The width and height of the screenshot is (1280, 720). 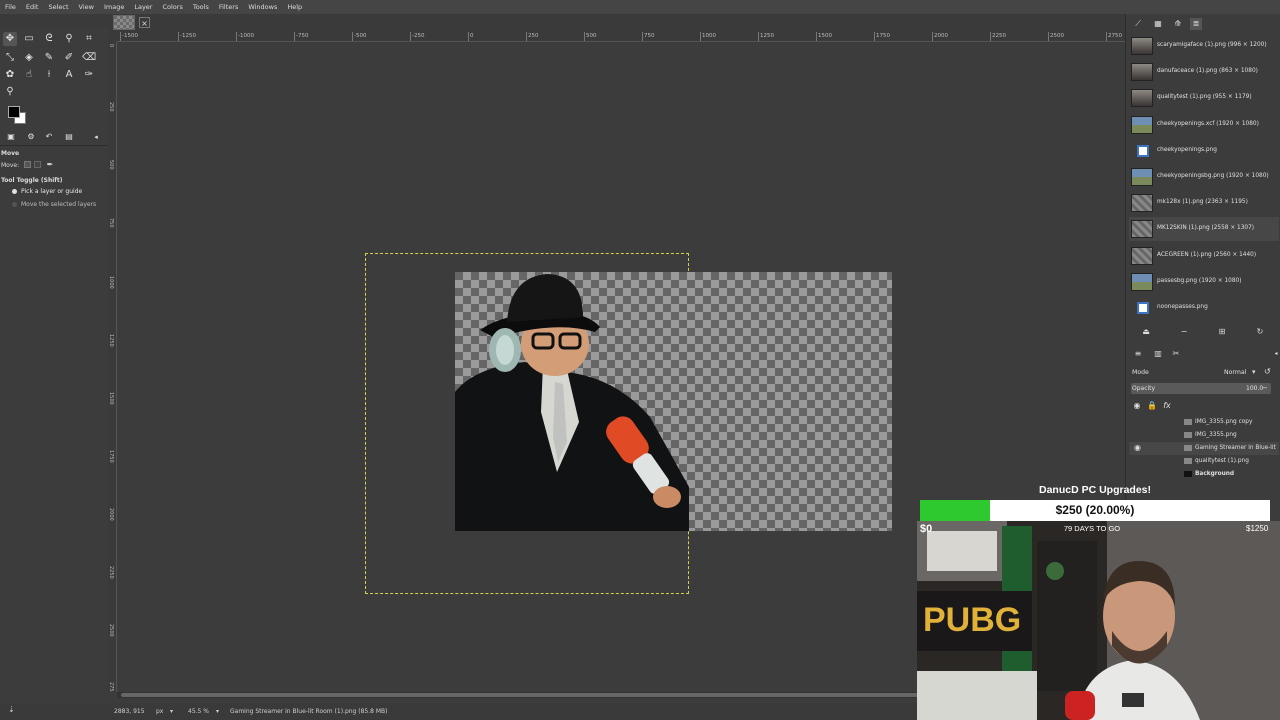 I want to click on image-list-item: noonepasses.png, so click(x=1204, y=308).